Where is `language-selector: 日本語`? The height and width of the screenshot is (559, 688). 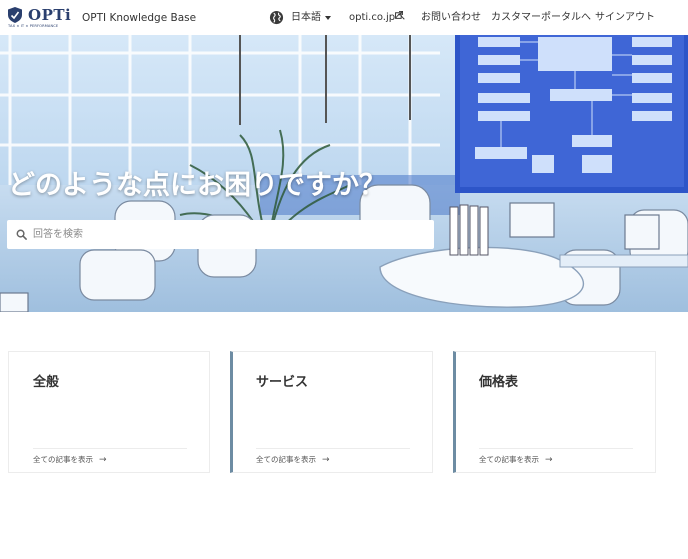
language-selector: 日本語 is located at coordinates (306, 18).